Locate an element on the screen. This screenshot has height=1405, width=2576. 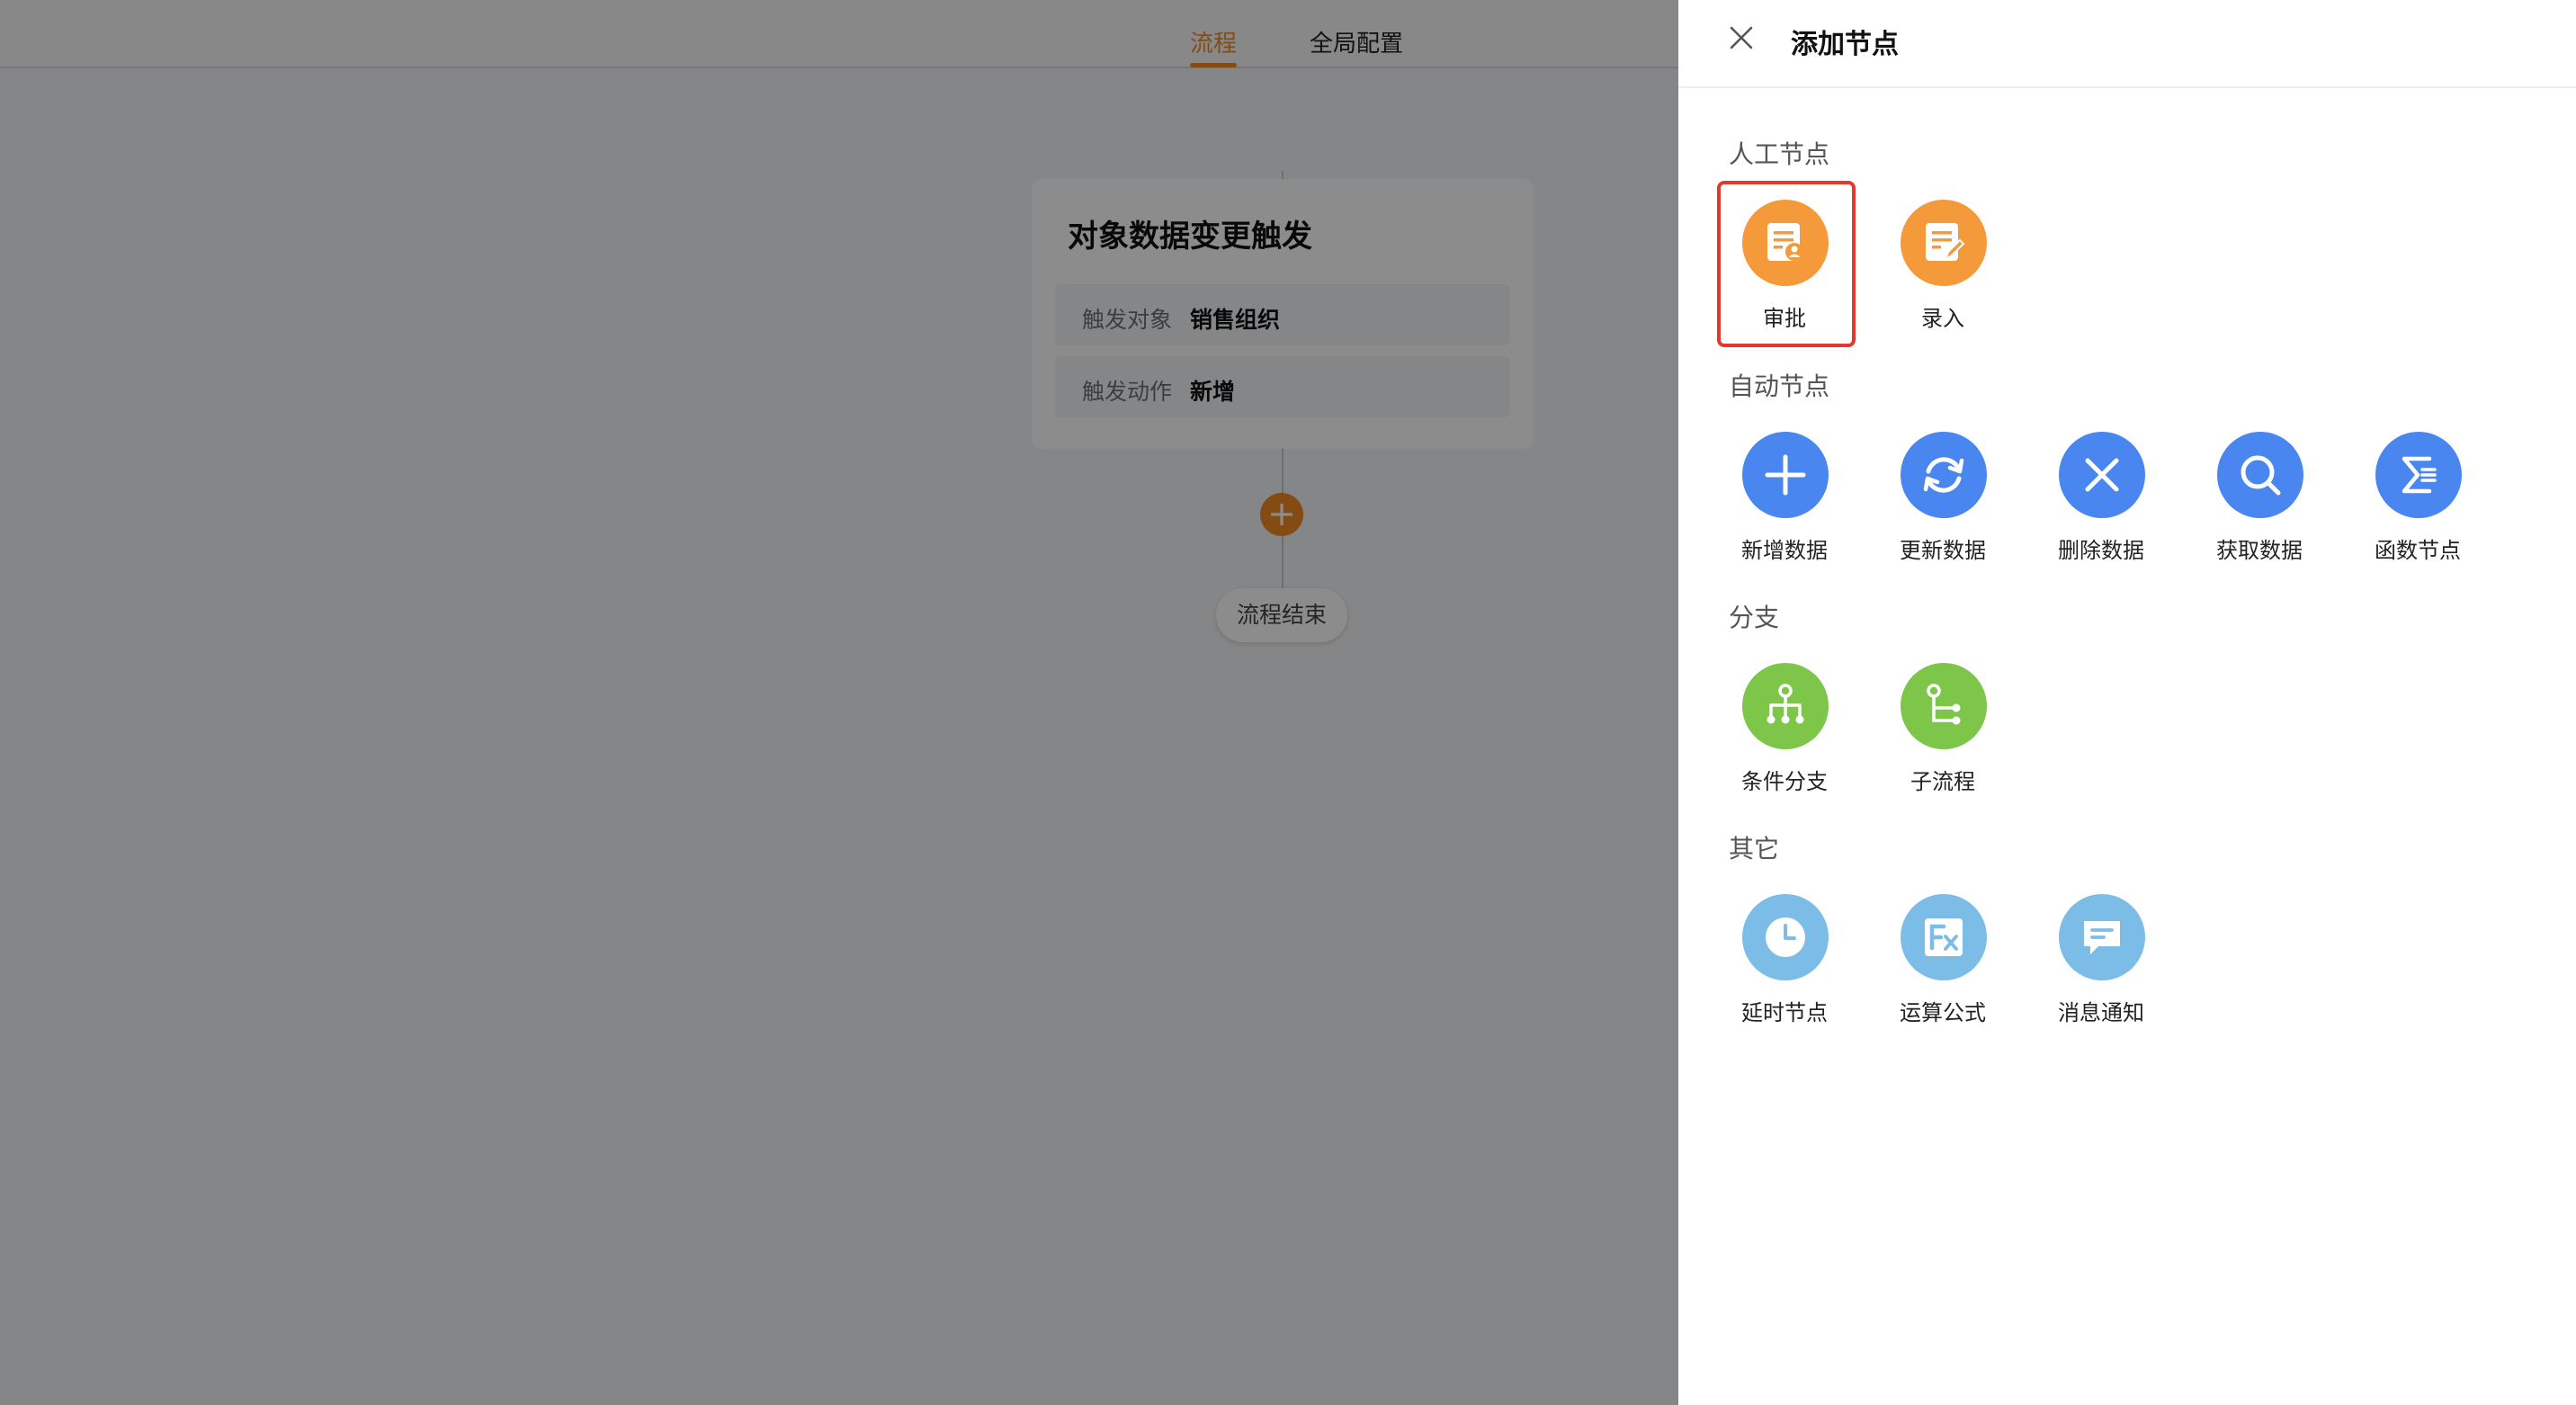
node-add-data: 新增数据 is located at coordinates (1784, 504).